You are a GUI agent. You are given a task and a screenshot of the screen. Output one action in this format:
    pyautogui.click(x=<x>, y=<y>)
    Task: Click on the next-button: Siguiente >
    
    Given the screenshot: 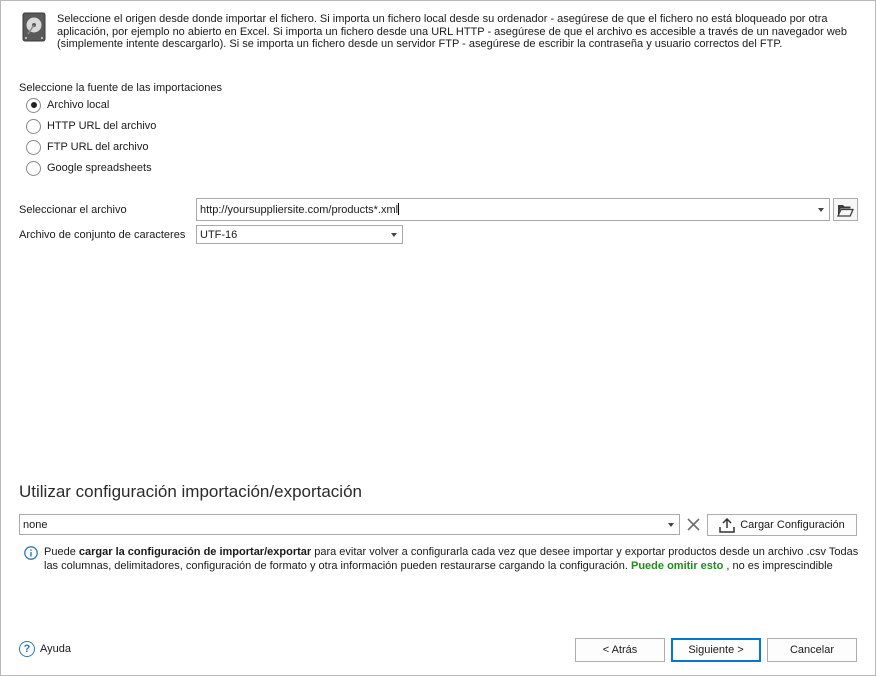 What is the action you would take?
    pyautogui.click(x=716, y=650)
    